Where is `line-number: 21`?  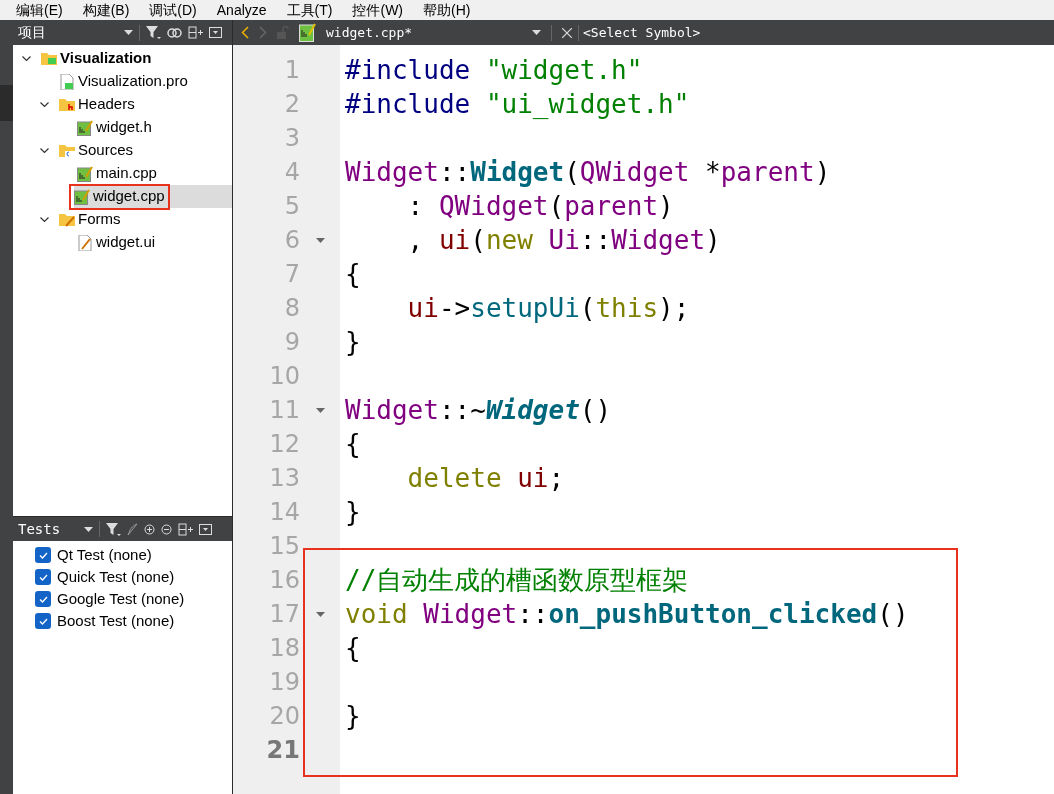
line-number: 21 is located at coordinates (282, 750).